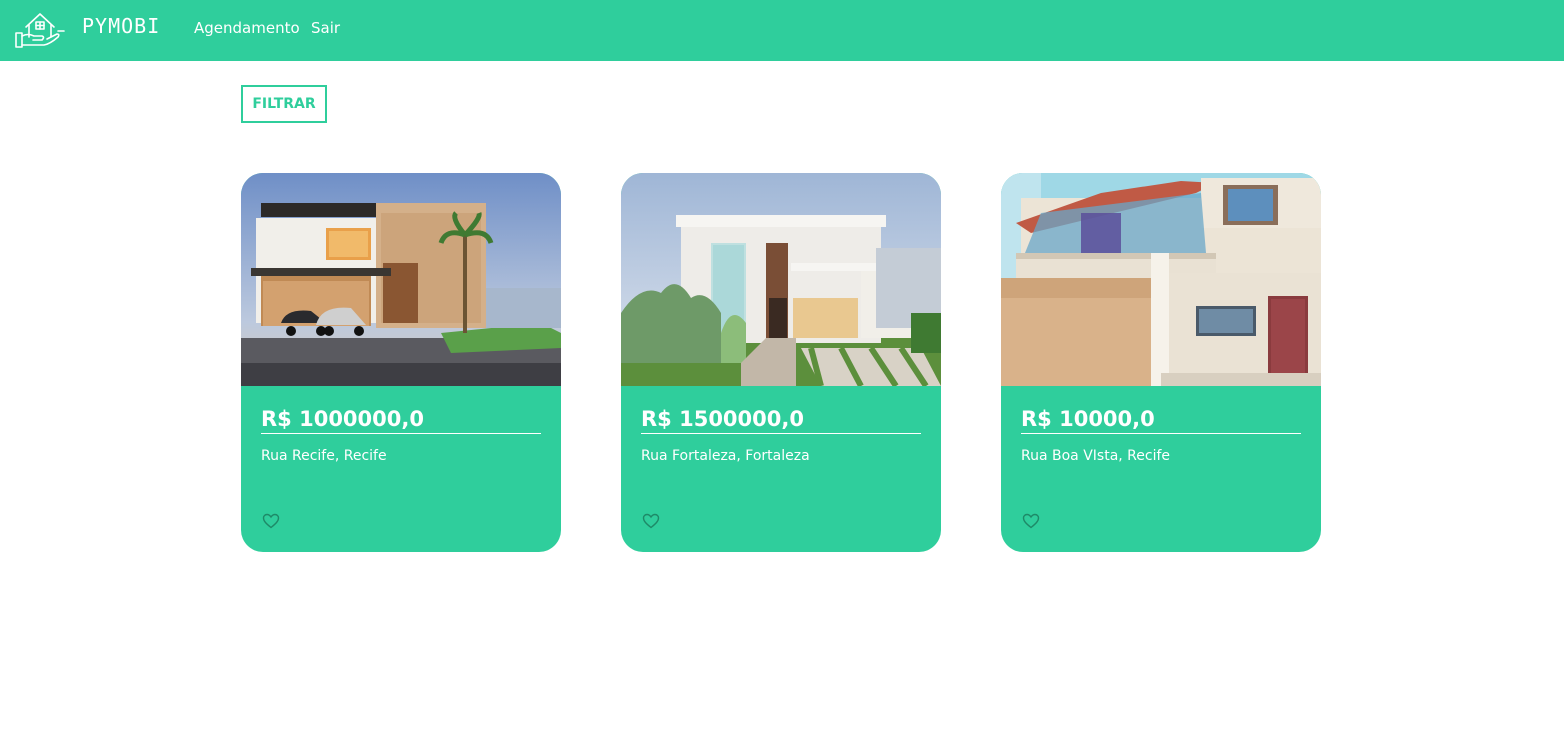 The image size is (1564, 738). I want to click on filter-button: FILTRAR, so click(284, 104).